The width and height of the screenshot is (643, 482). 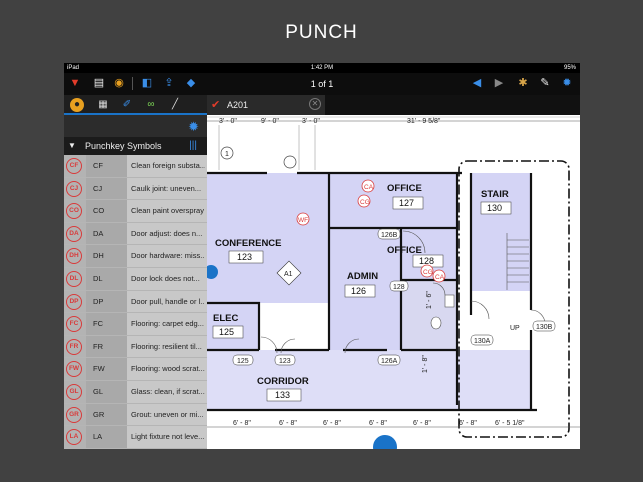 I want to click on dim-top-1: 3' - 0", so click(x=228, y=121).